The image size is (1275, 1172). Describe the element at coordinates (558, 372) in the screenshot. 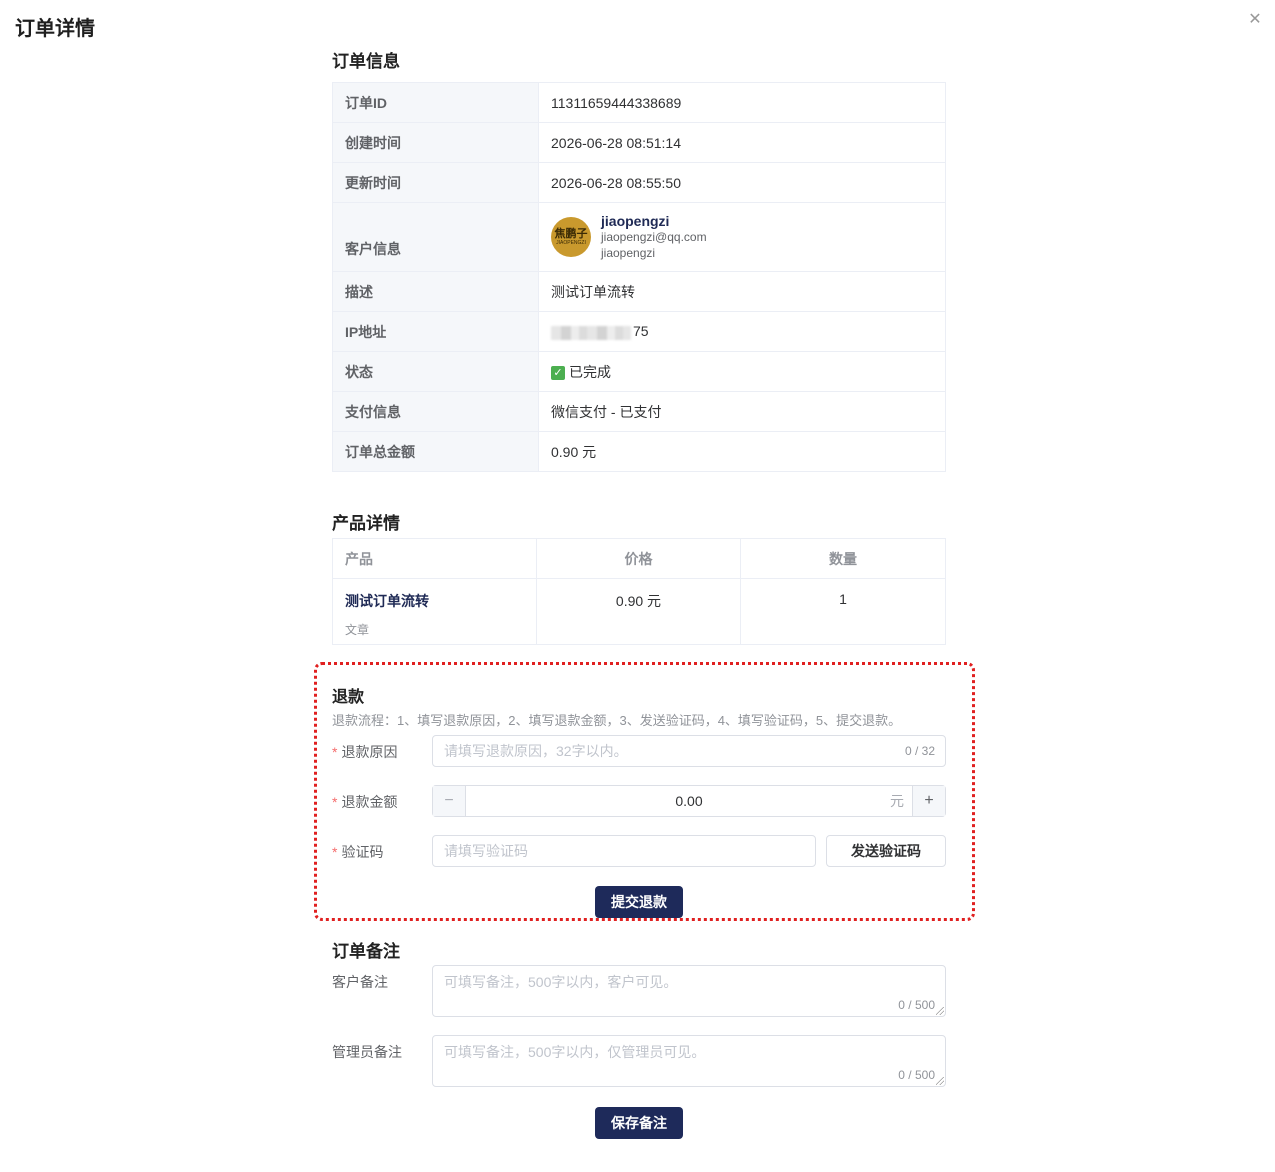

I see `check-icon: ✓` at that location.